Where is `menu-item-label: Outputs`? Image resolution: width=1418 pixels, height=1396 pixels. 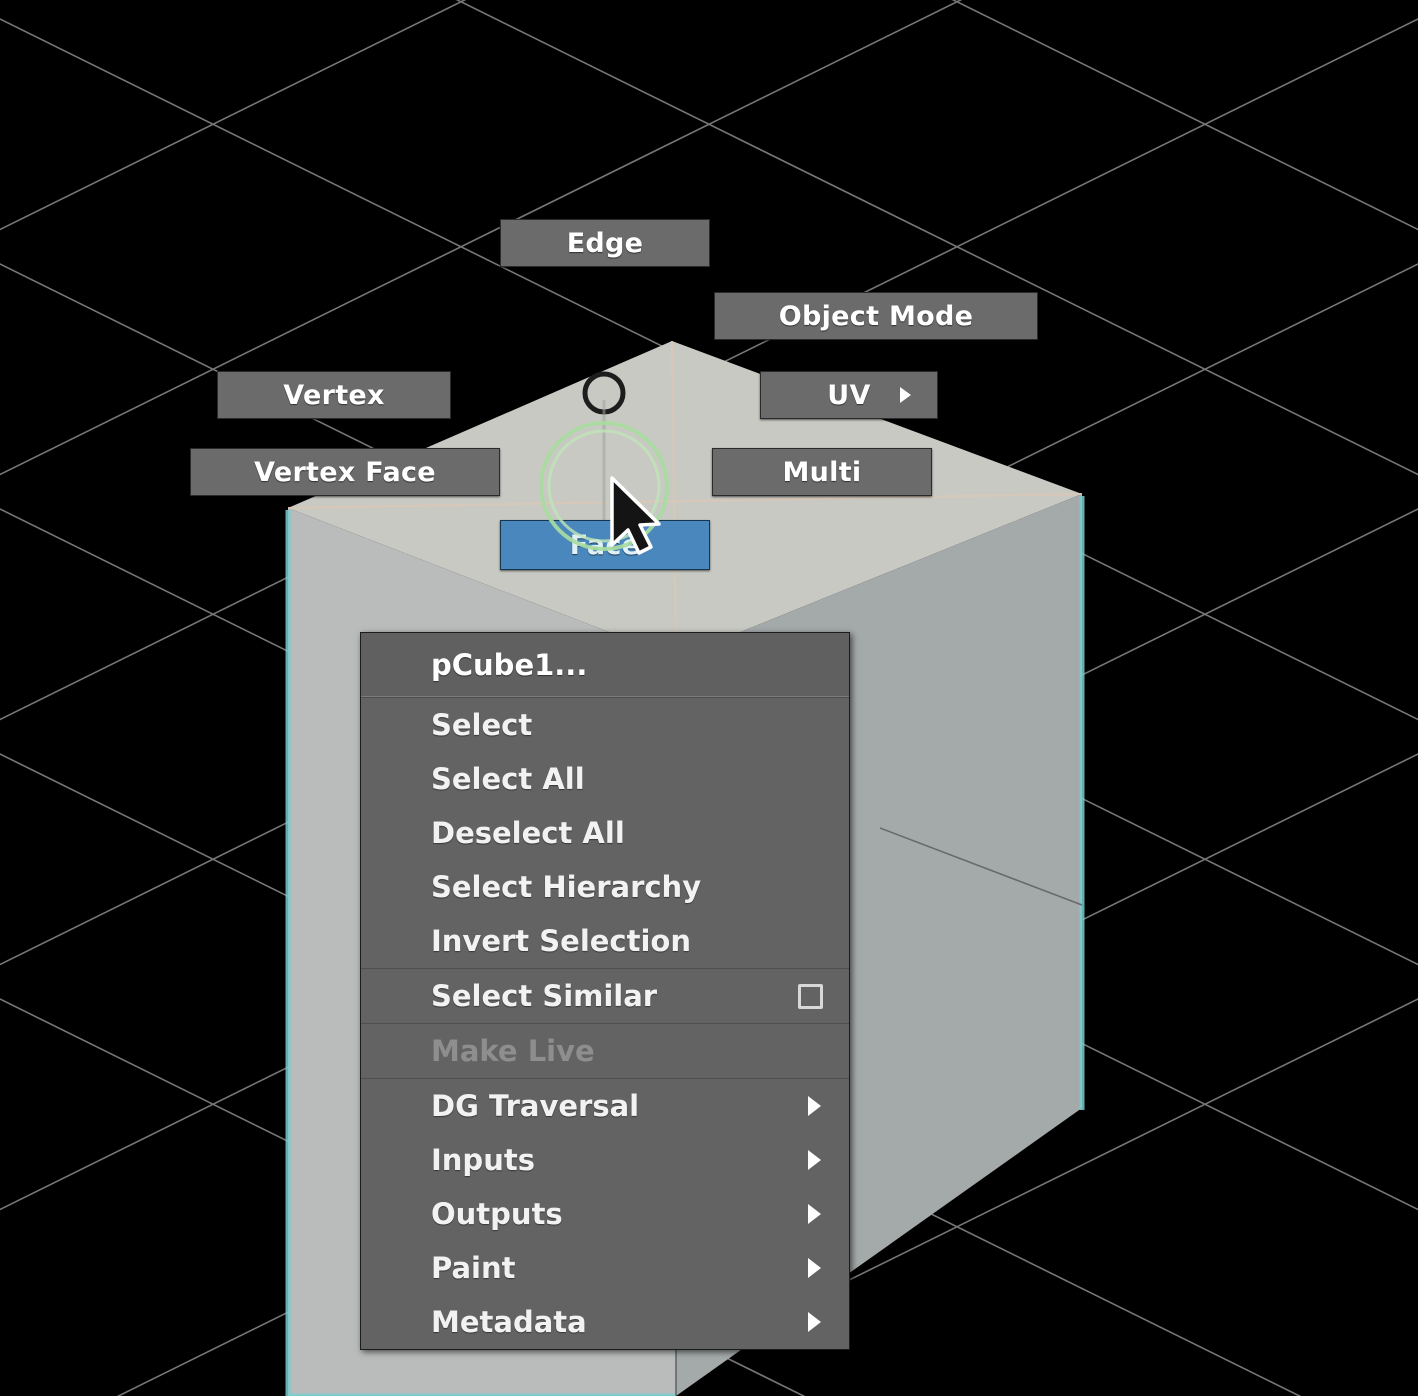
menu-item-label: Outputs is located at coordinates (497, 1214).